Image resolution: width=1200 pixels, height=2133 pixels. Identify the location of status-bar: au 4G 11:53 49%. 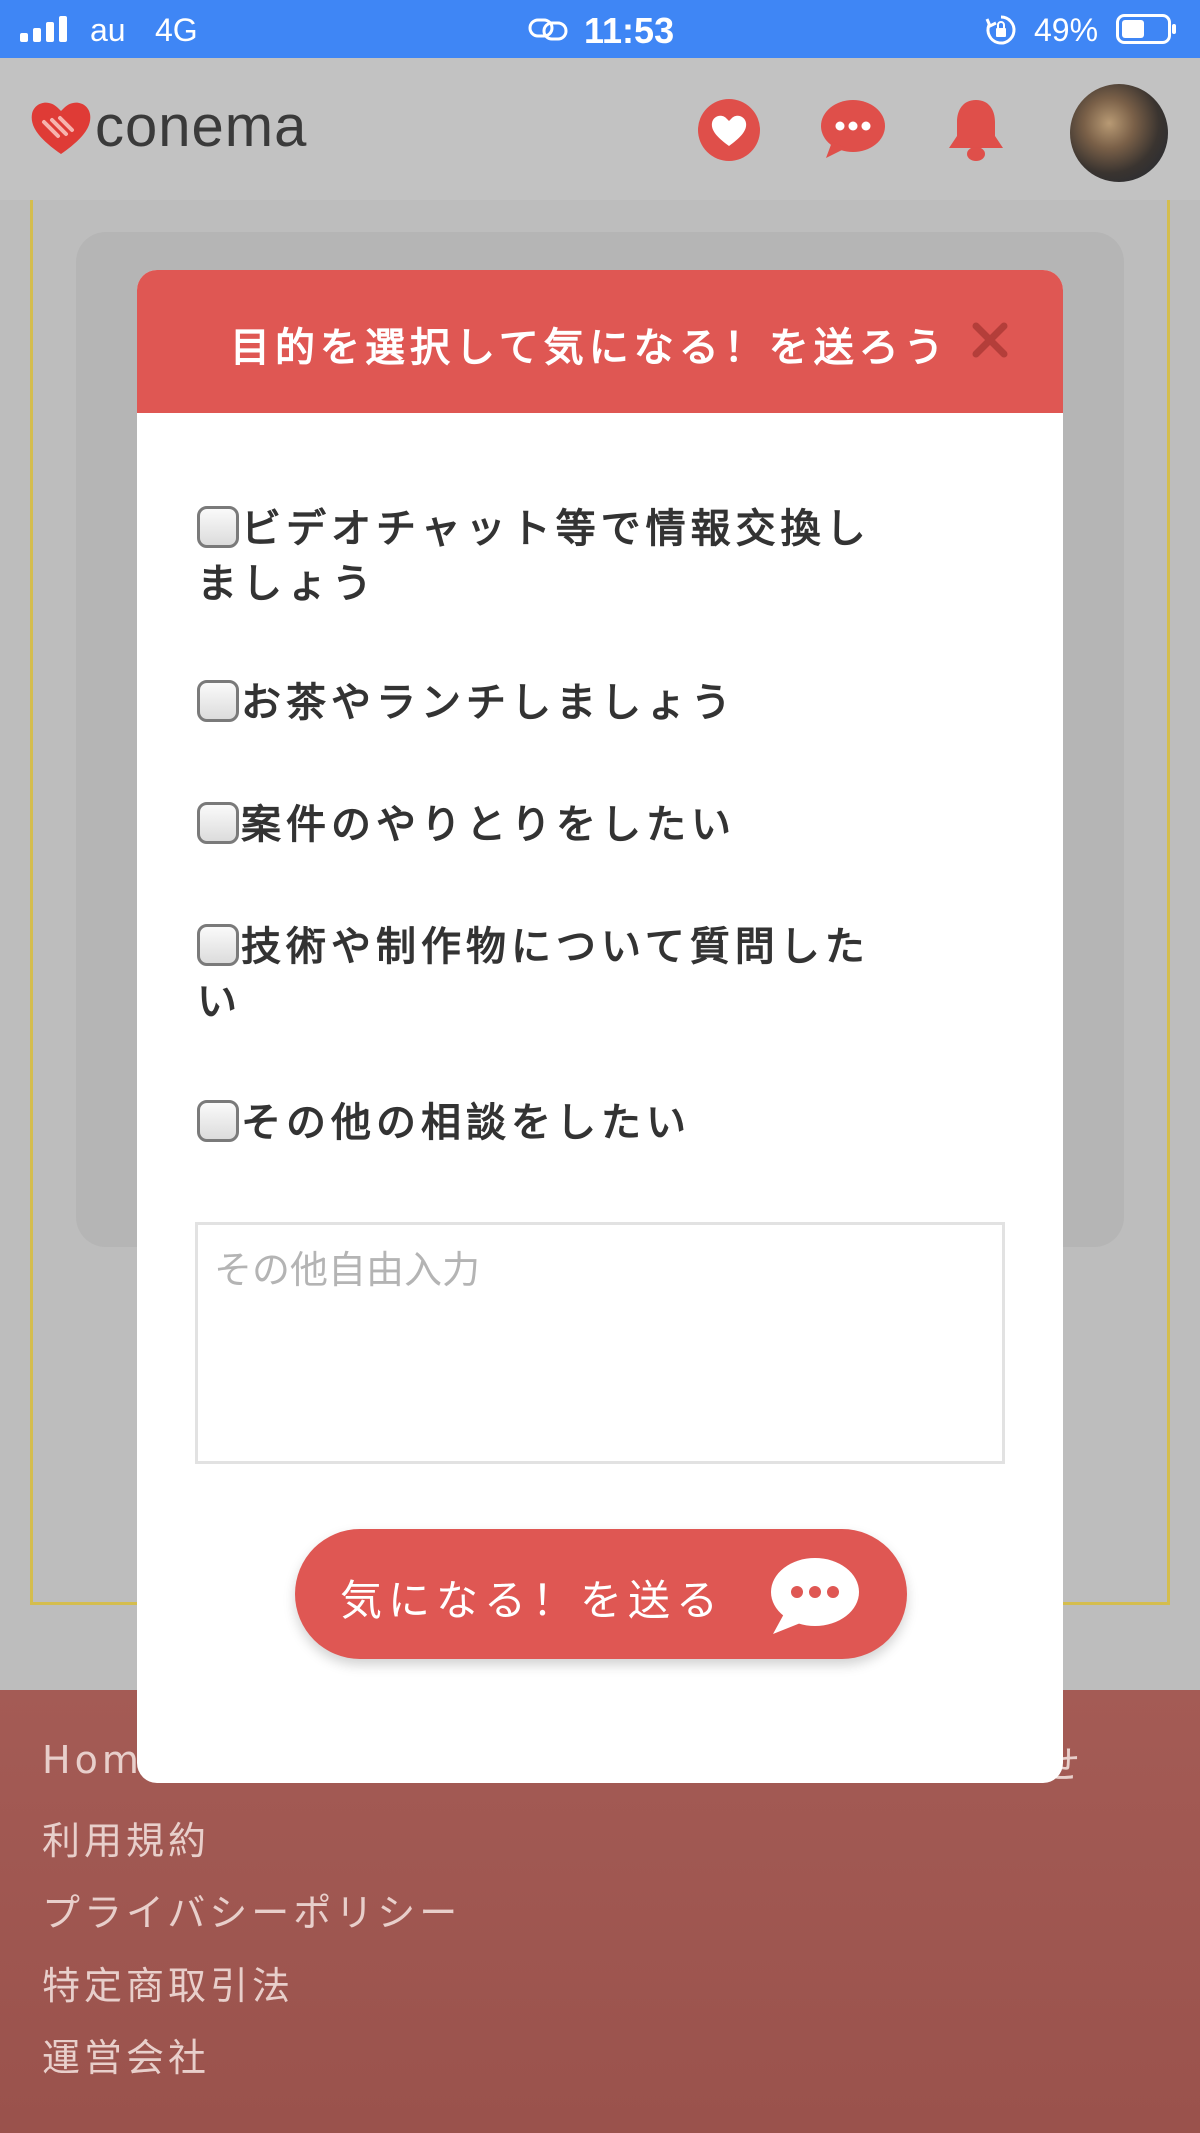
(600, 29).